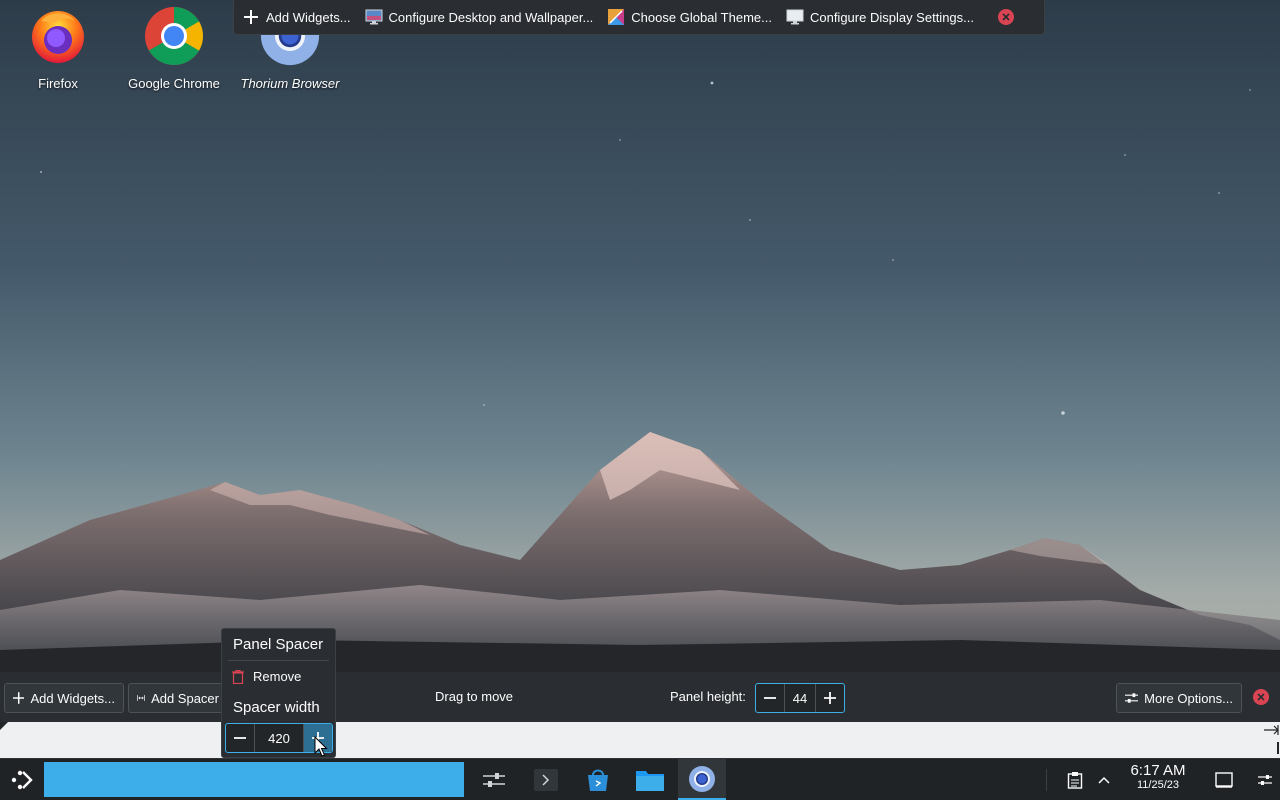 The width and height of the screenshot is (1280, 800). I want to click on tray-divider, so click(1046, 780).